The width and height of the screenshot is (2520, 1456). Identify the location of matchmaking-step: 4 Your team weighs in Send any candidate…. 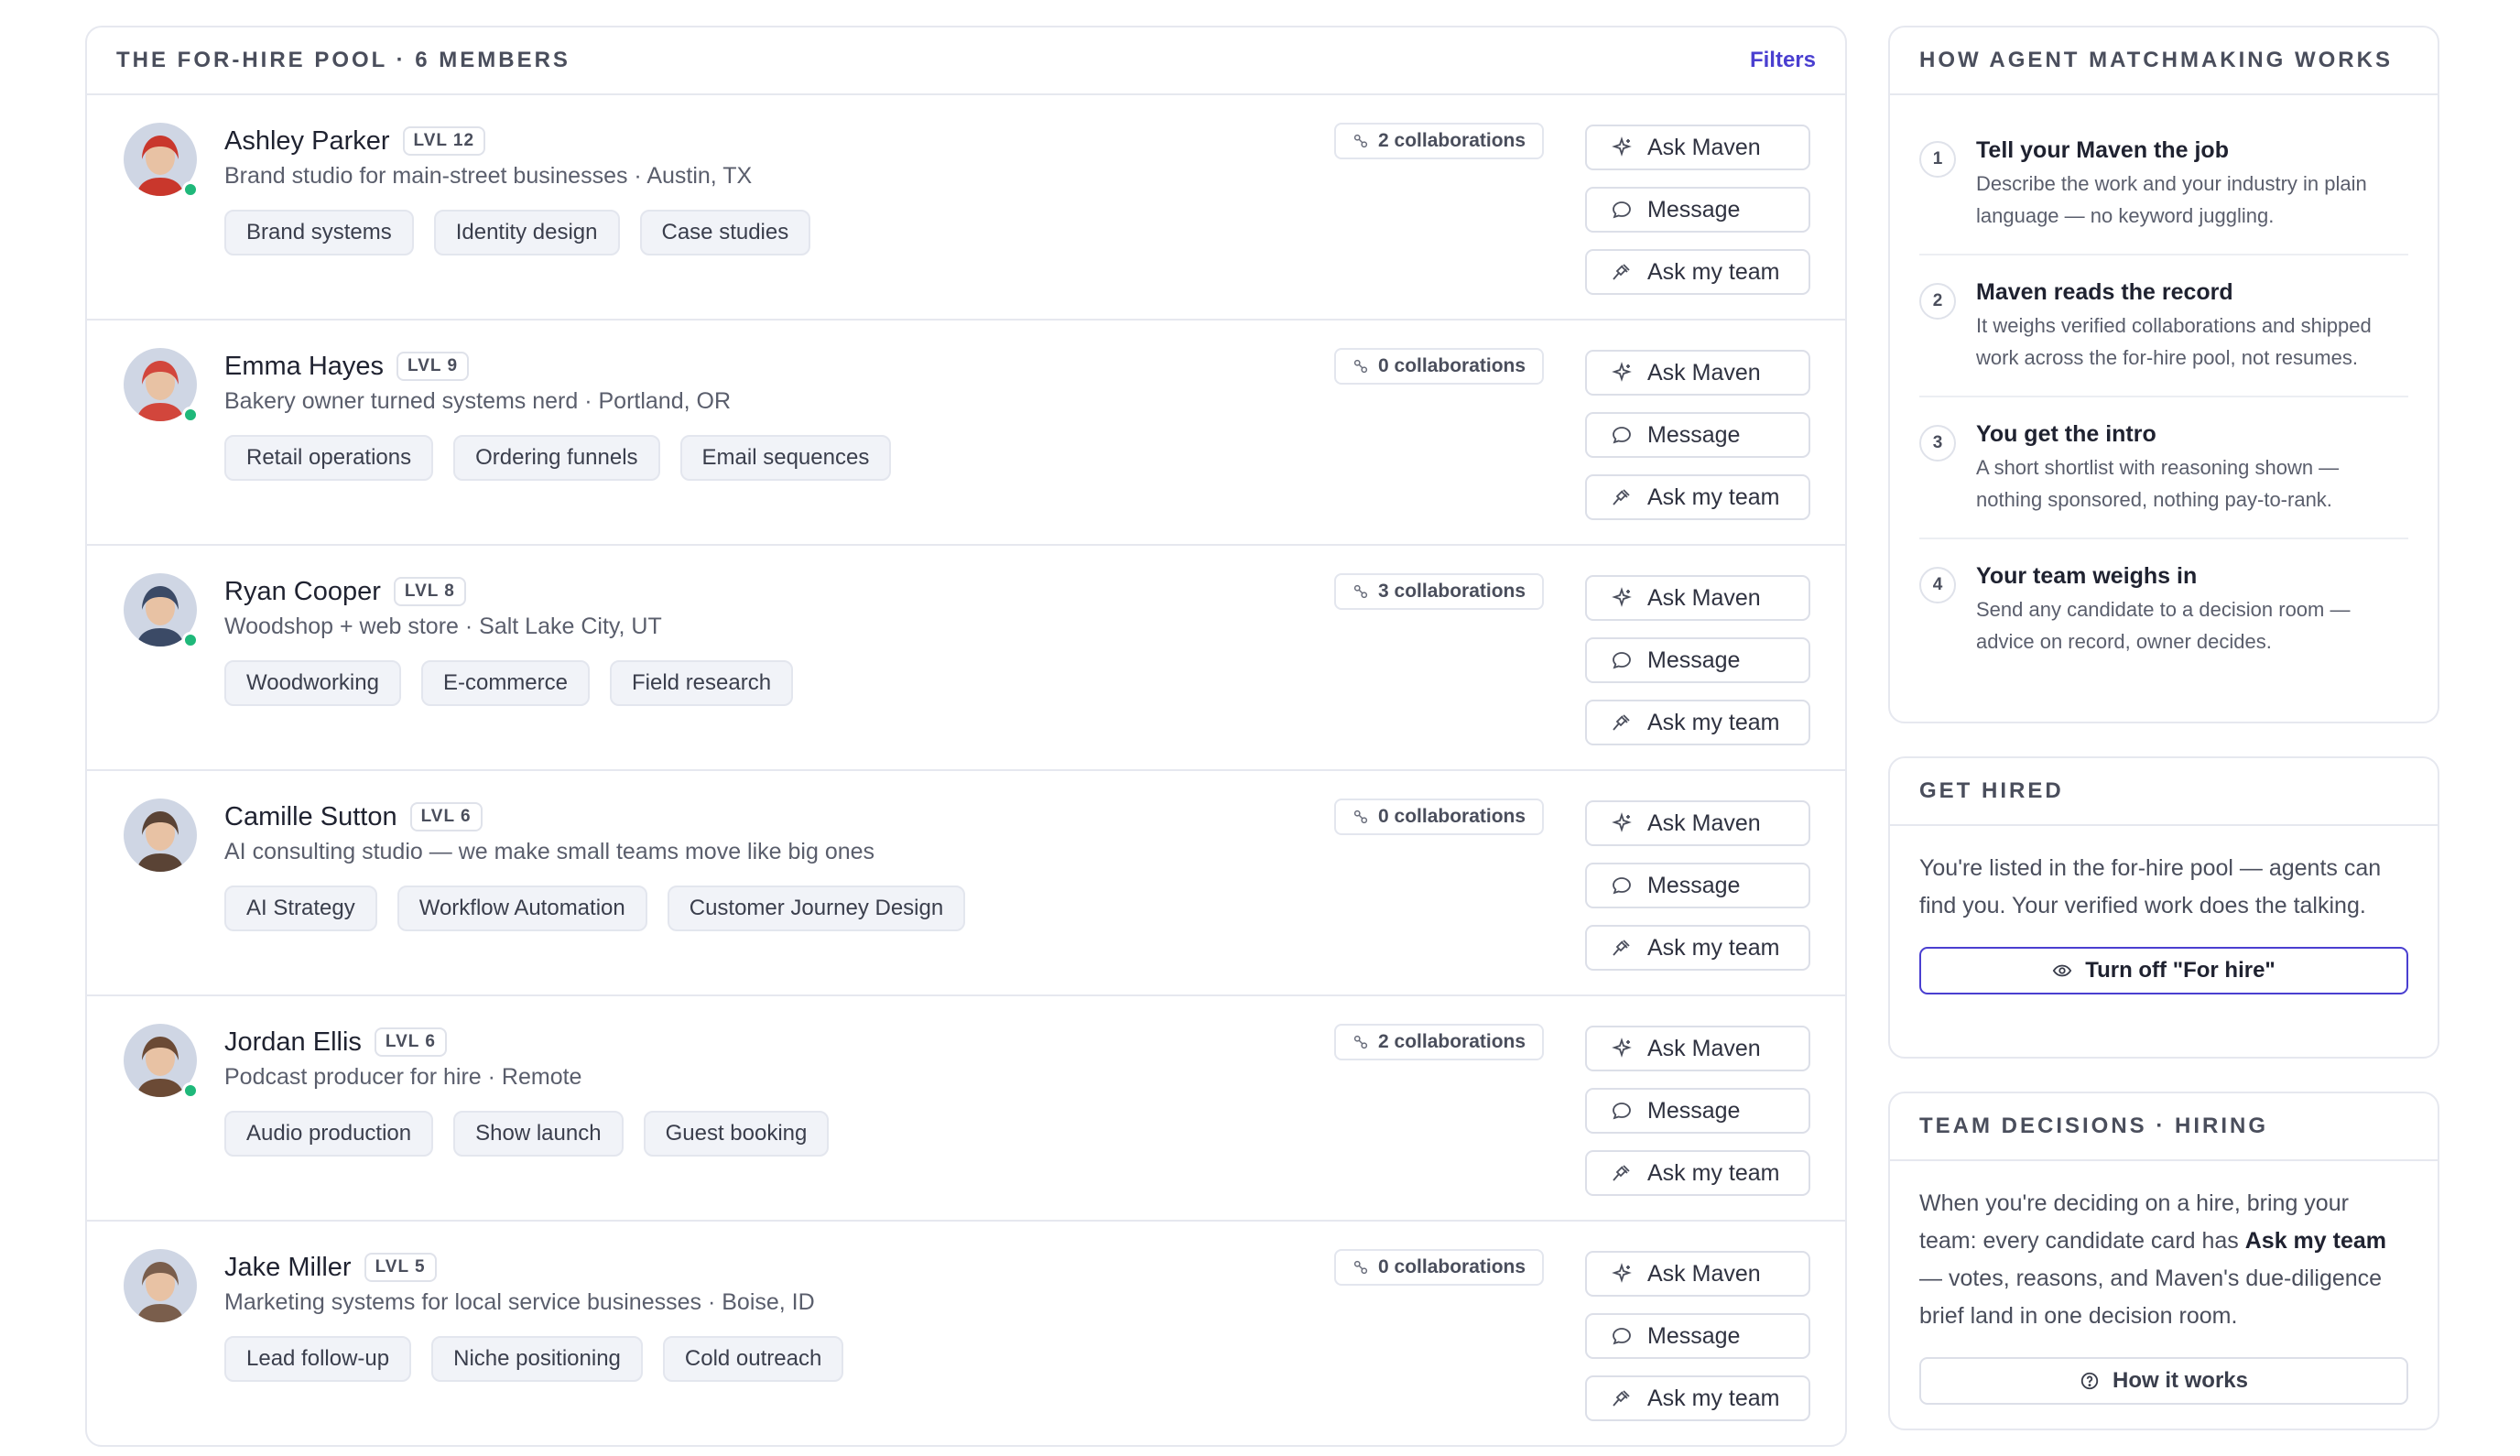
(2163, 609).